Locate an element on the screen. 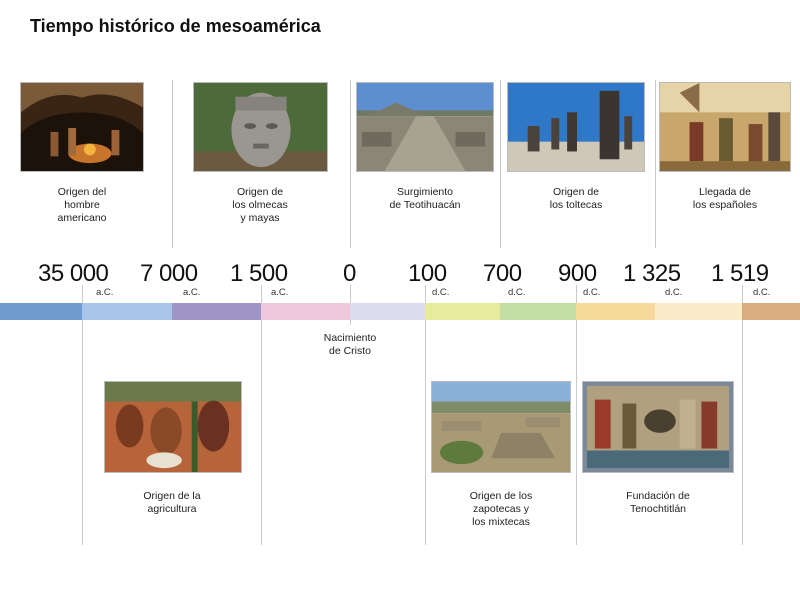 The width and height of the screenshot is (800, 600). event-label-origen-toltecas: Origen de los toltecas is located at coordinates (576, 198).